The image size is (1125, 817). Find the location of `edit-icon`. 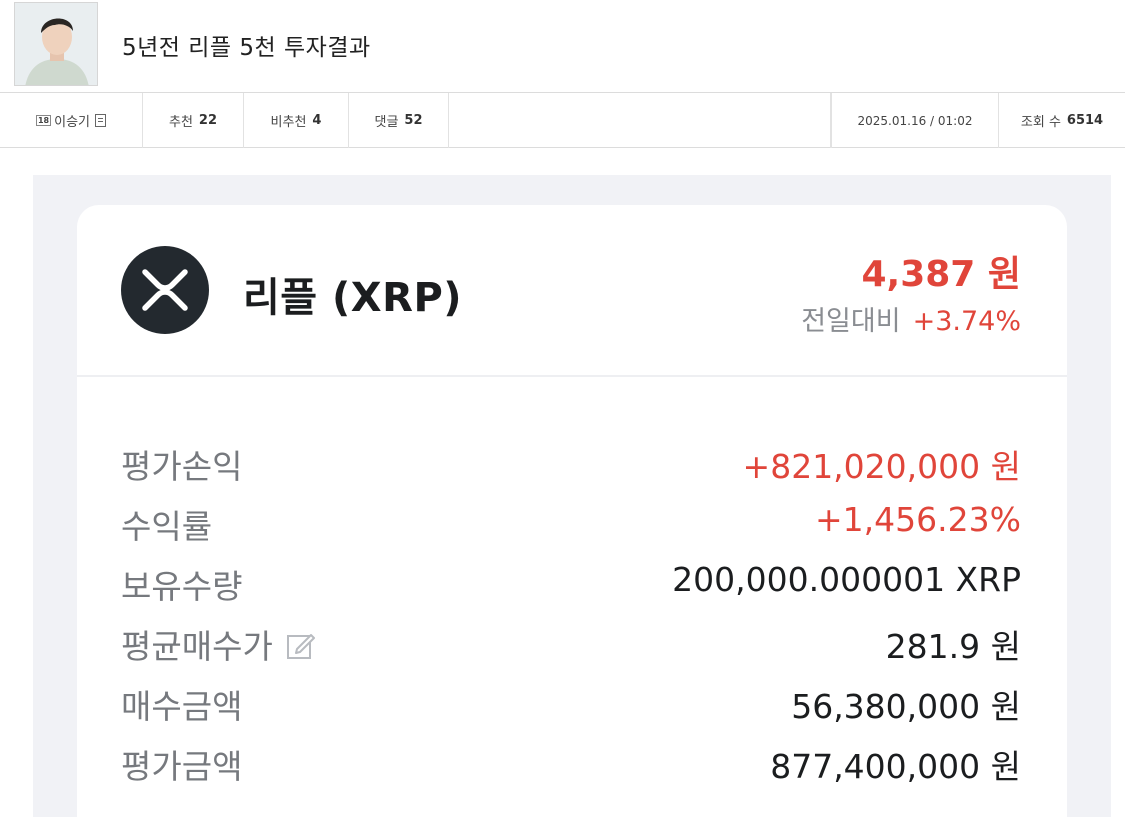

edit-icon is located at coordinates (301, 649).